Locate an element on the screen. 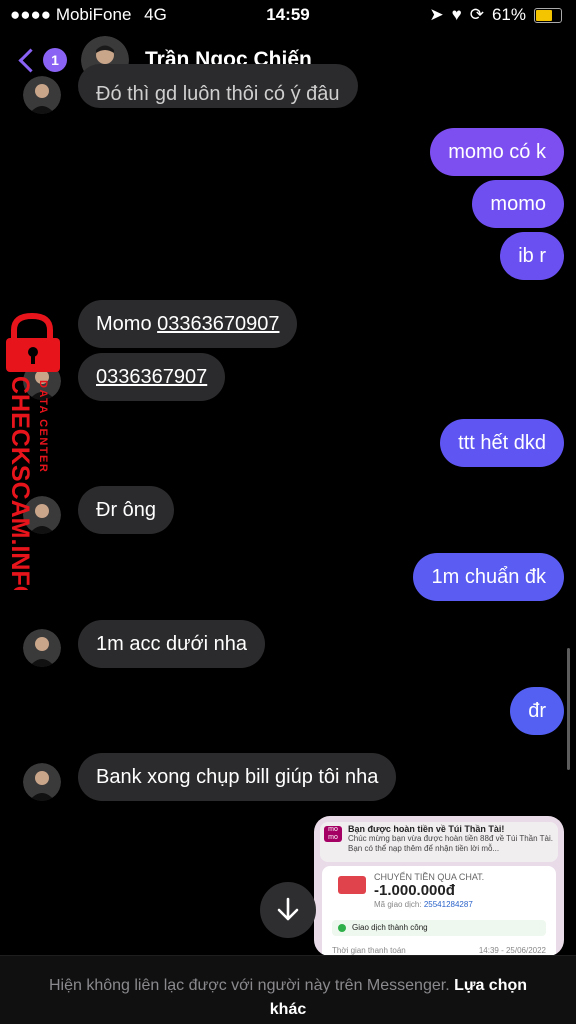 This screenshot has height=1024, width=576. heart-icon: ♥ is located at coordinates (456, 14).